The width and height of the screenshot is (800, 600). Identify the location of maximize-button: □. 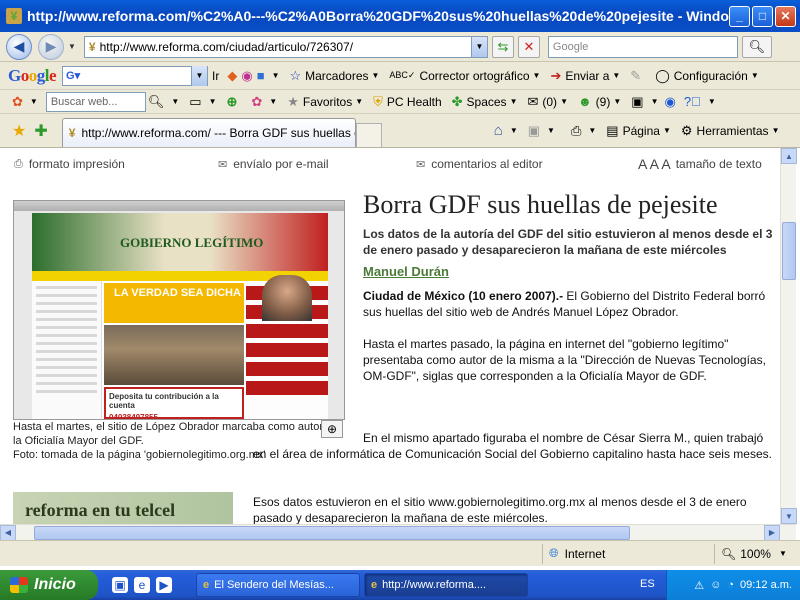
(762, 16).